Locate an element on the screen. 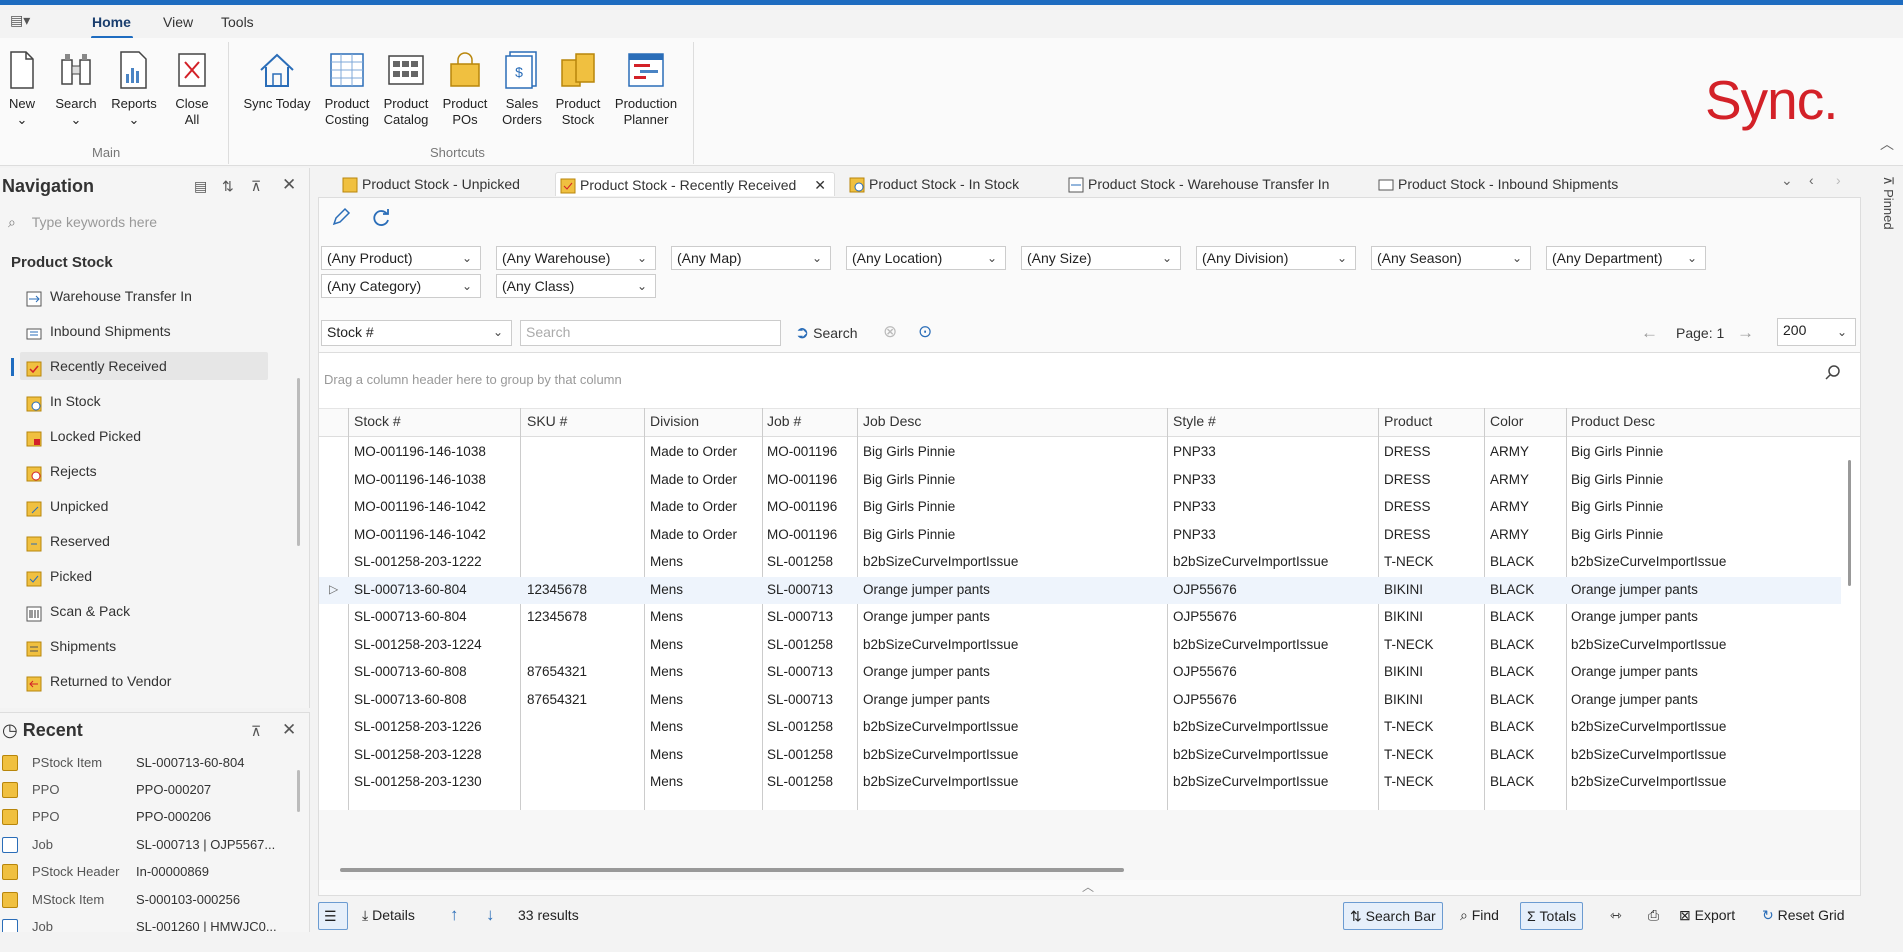  ribbon-reports-button: Reports ⌄ is located at coordinates (134, 94).